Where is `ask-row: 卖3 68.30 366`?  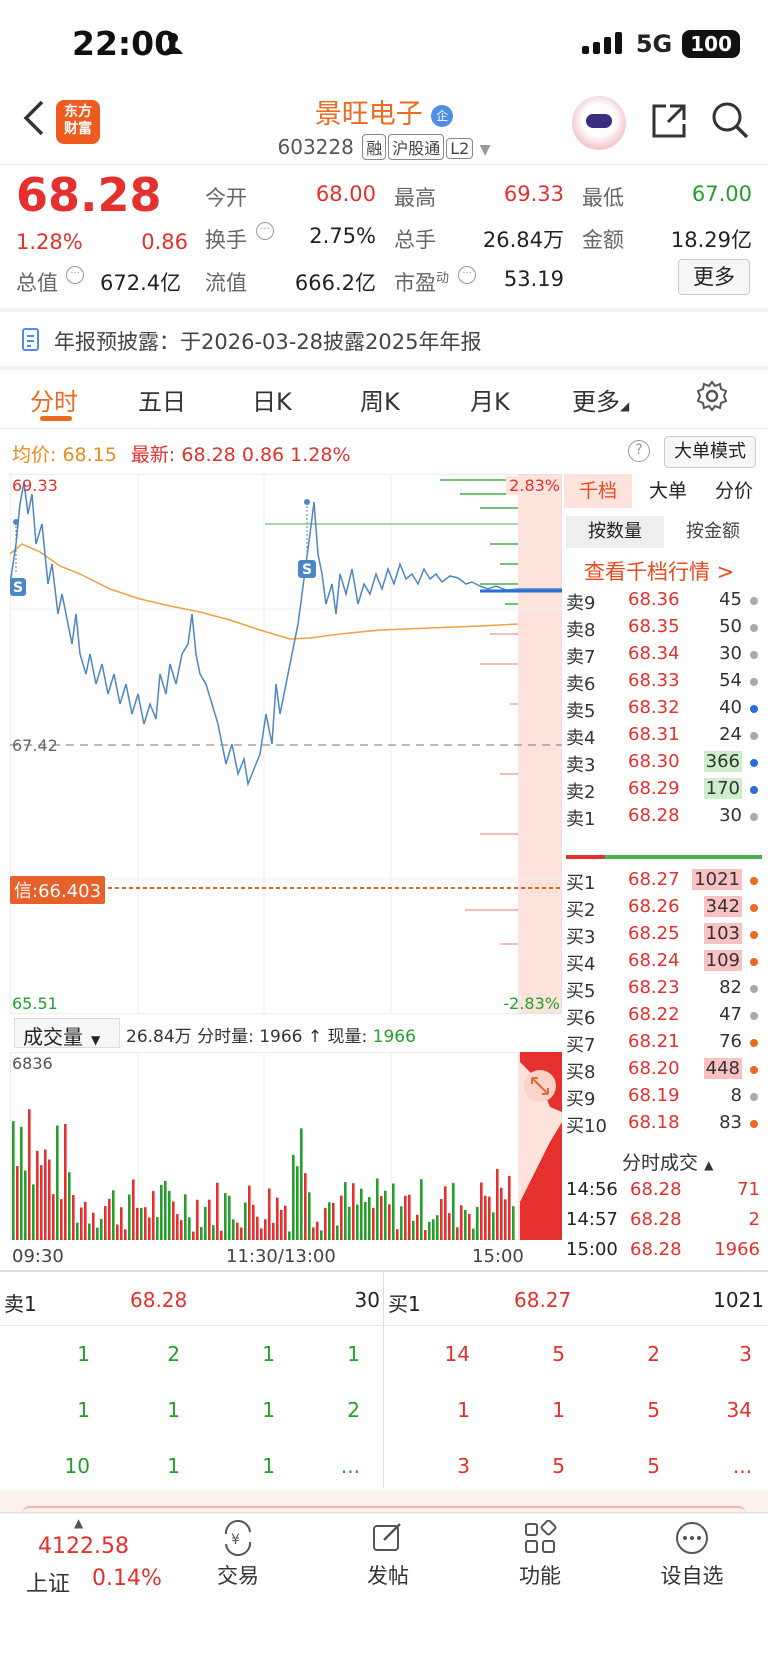
ask-row: 卖3 68.30 366 is located at coordinates (664, 762).